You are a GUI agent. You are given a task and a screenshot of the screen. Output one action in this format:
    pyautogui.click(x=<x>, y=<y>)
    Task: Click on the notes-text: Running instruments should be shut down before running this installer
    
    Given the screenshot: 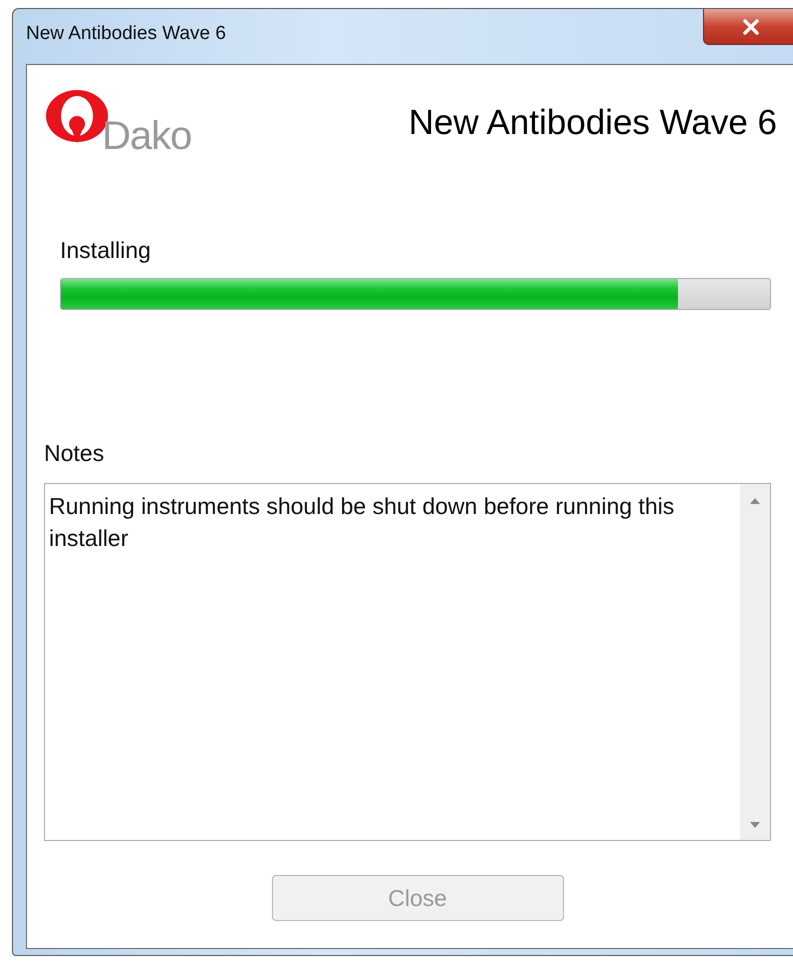 What is the action you would take?
    pyautogui.click(x=362, y=522)
    